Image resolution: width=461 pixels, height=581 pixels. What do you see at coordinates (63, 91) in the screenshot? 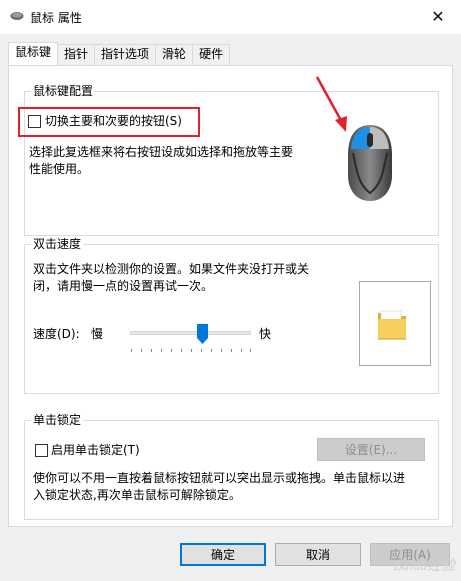
I see `button-config-legend: 鼠标键配置` at bounding box center [63, 91].